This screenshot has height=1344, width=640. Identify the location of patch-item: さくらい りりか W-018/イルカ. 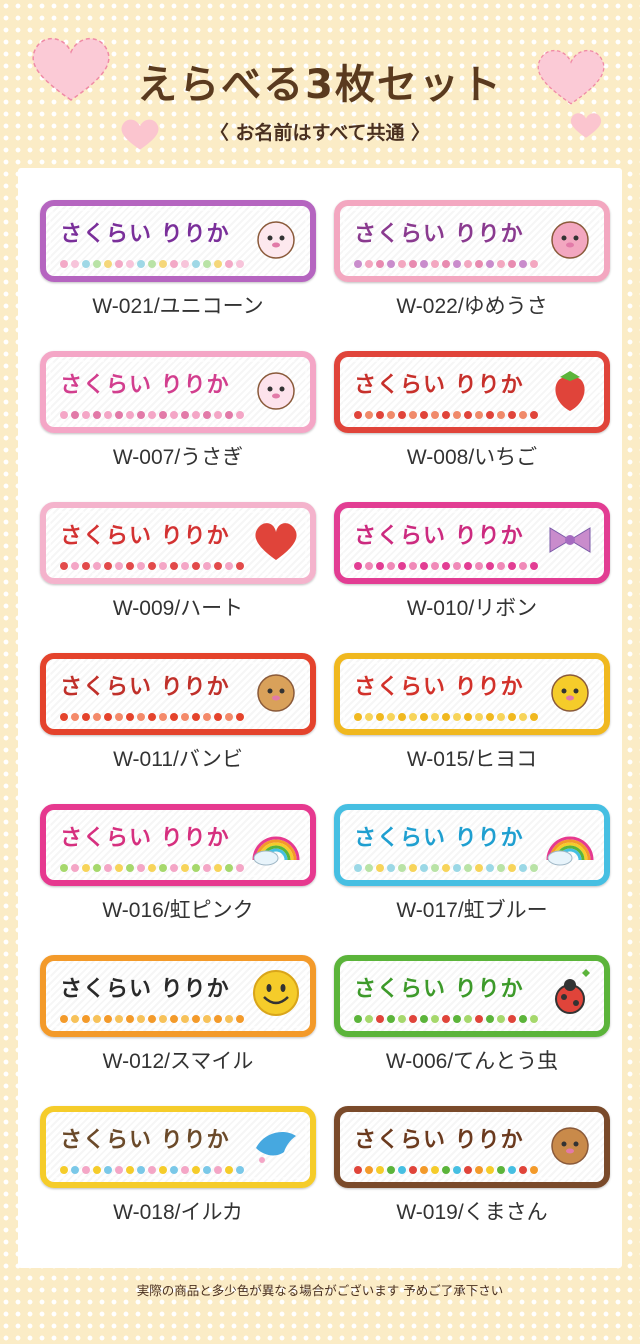
(178, 1166).